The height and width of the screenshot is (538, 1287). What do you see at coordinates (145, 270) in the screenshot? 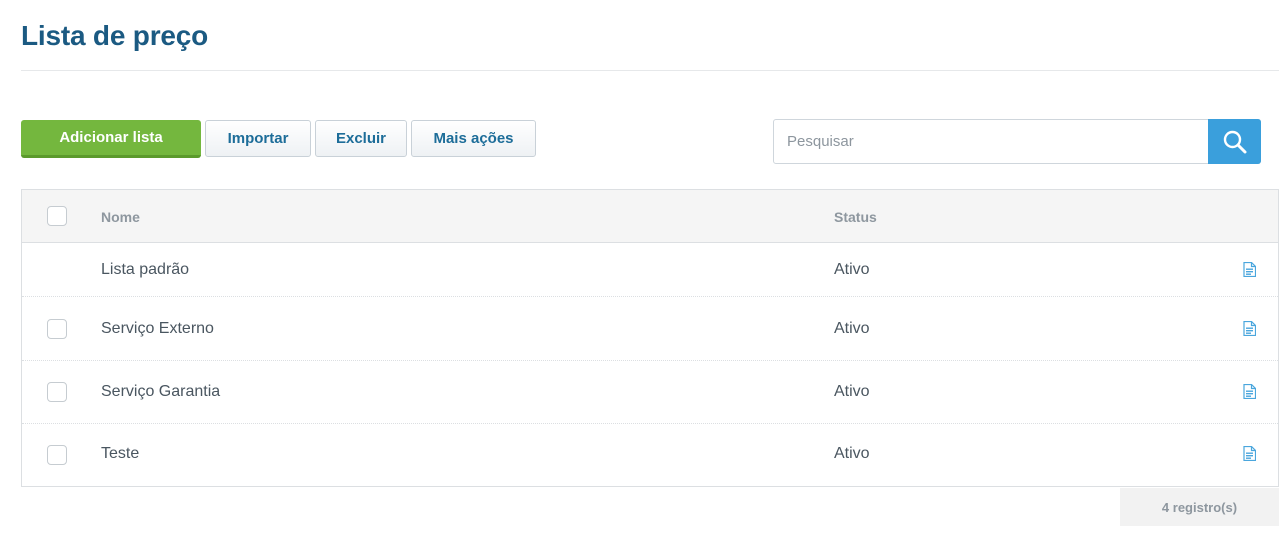
I see `row-name: Lista padrão` at bounding box center [145, 270].